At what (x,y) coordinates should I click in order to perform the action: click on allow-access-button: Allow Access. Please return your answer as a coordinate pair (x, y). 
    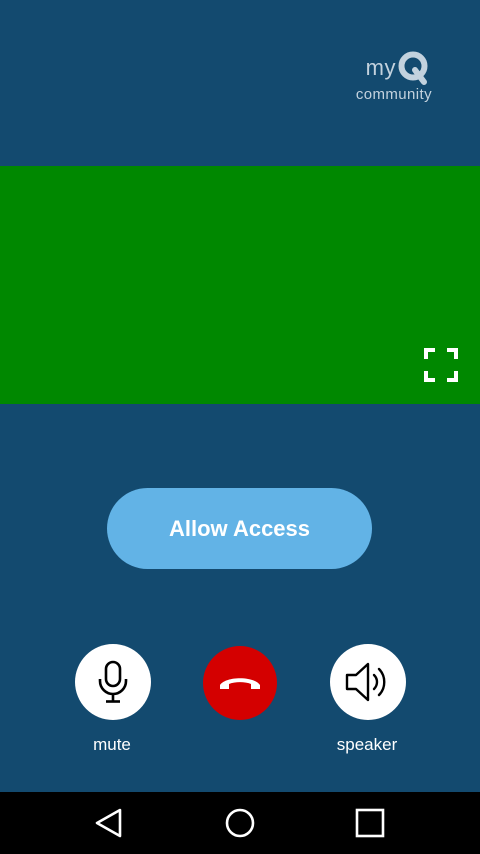
    Looking at the image, I should click on (239, 528).